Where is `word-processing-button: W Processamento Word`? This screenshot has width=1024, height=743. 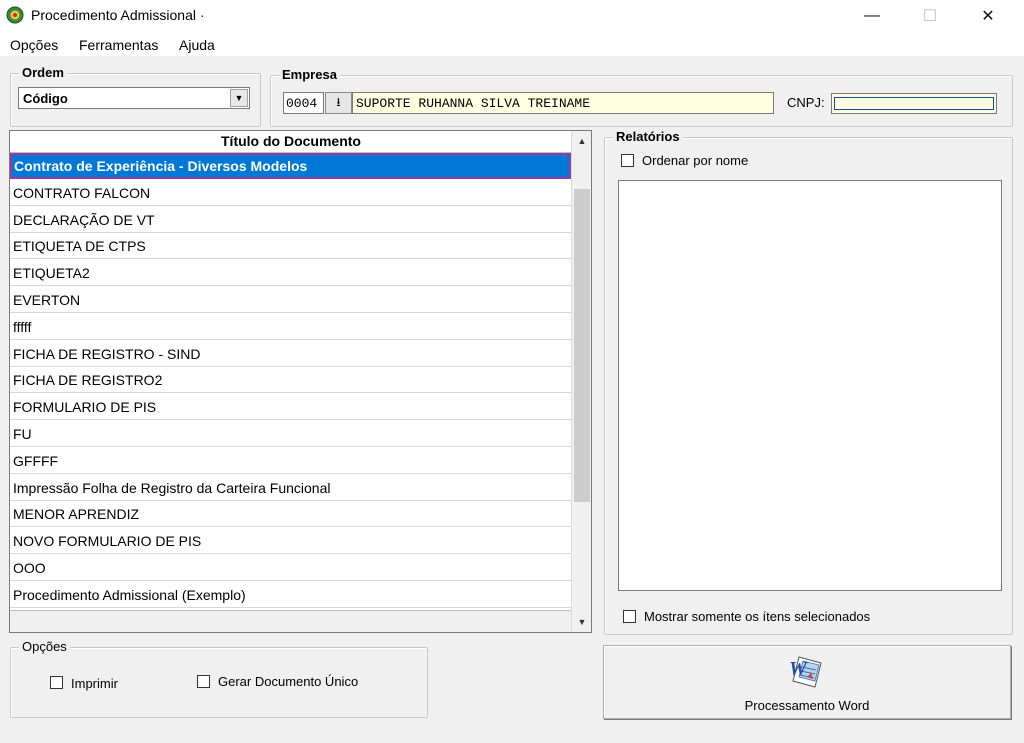 word-processing-button: W Processamento Word is located at coordinates (807, 682).